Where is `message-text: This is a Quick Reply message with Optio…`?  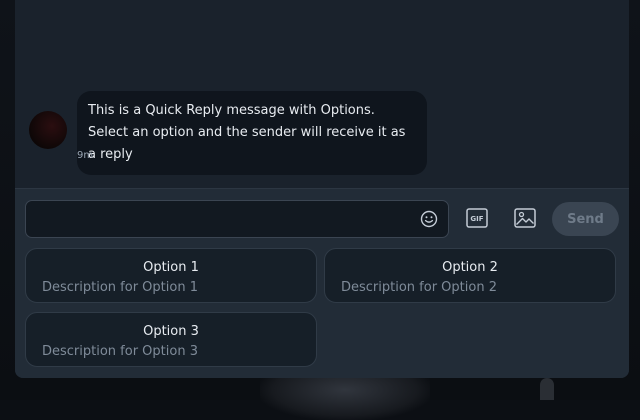
message-text: This is a Quick Reply message with Optio… is located at coordinates (247, 132).